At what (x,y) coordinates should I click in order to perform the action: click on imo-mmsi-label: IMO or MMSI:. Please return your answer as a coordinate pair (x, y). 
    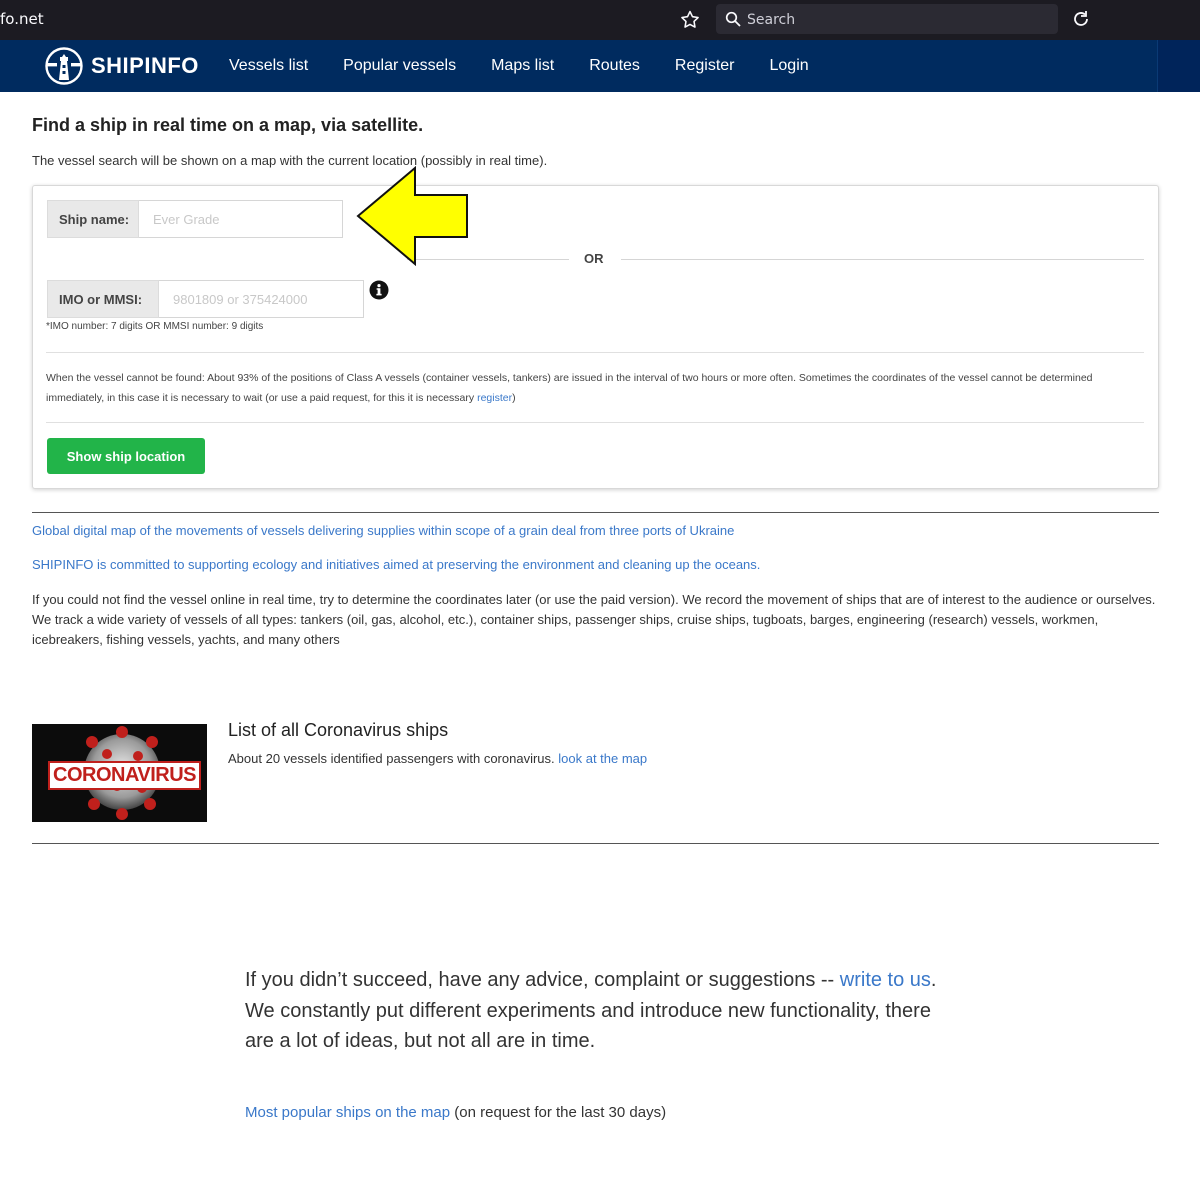
    Looking at the image, I should click on (103, 299).